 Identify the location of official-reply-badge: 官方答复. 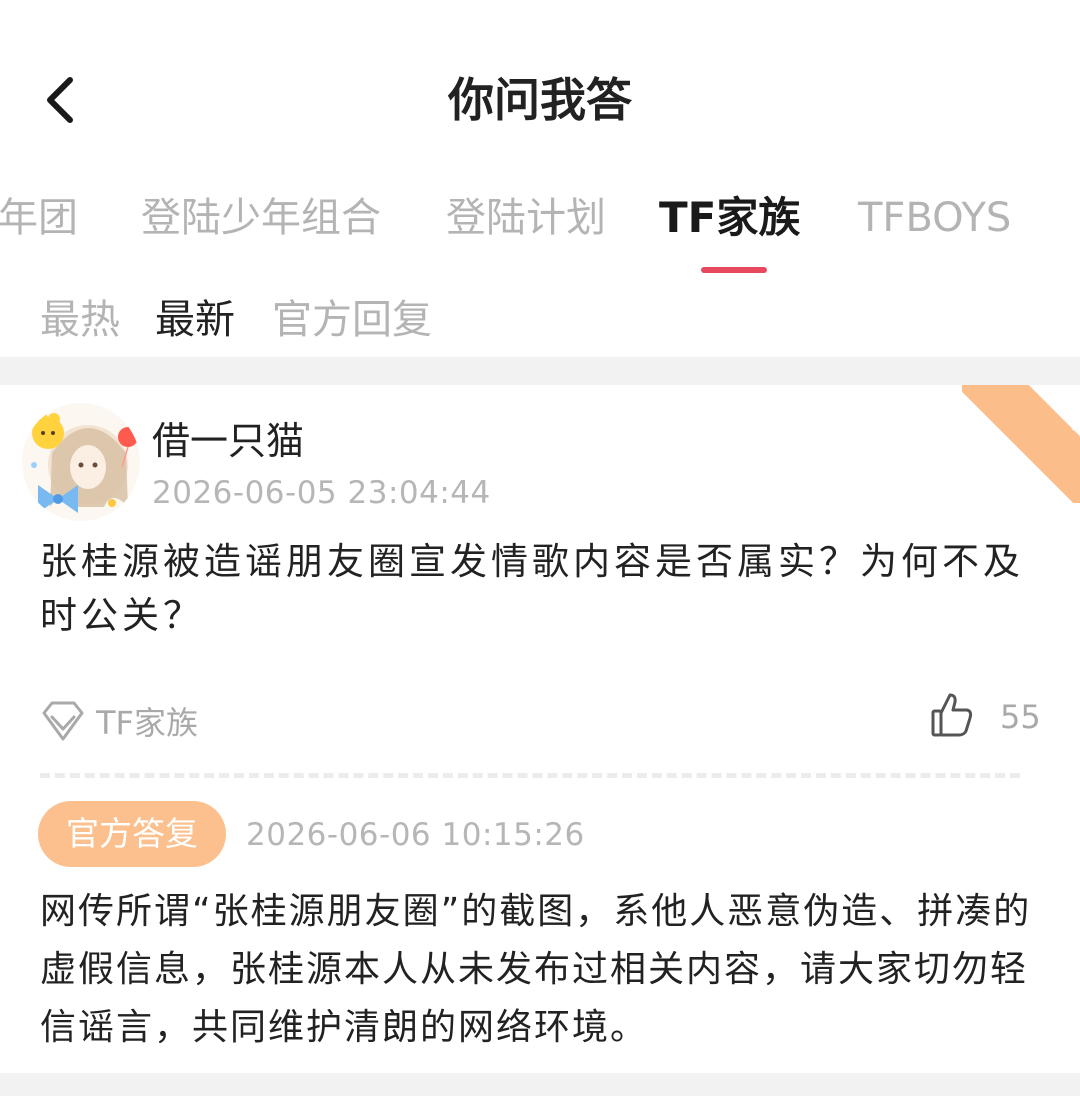
(132, 834).